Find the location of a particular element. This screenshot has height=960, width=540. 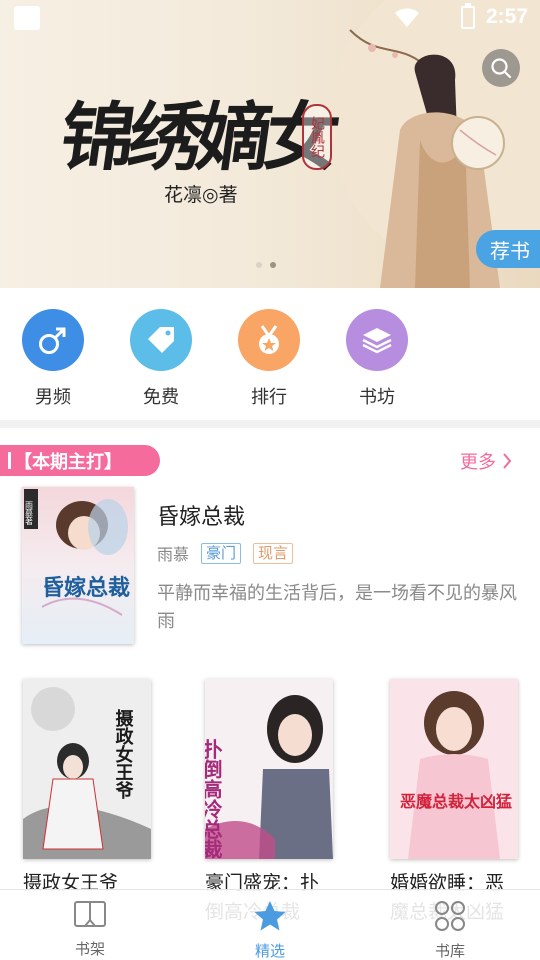

recommend-badge: 荐书 is located at coordinates (508, 249).